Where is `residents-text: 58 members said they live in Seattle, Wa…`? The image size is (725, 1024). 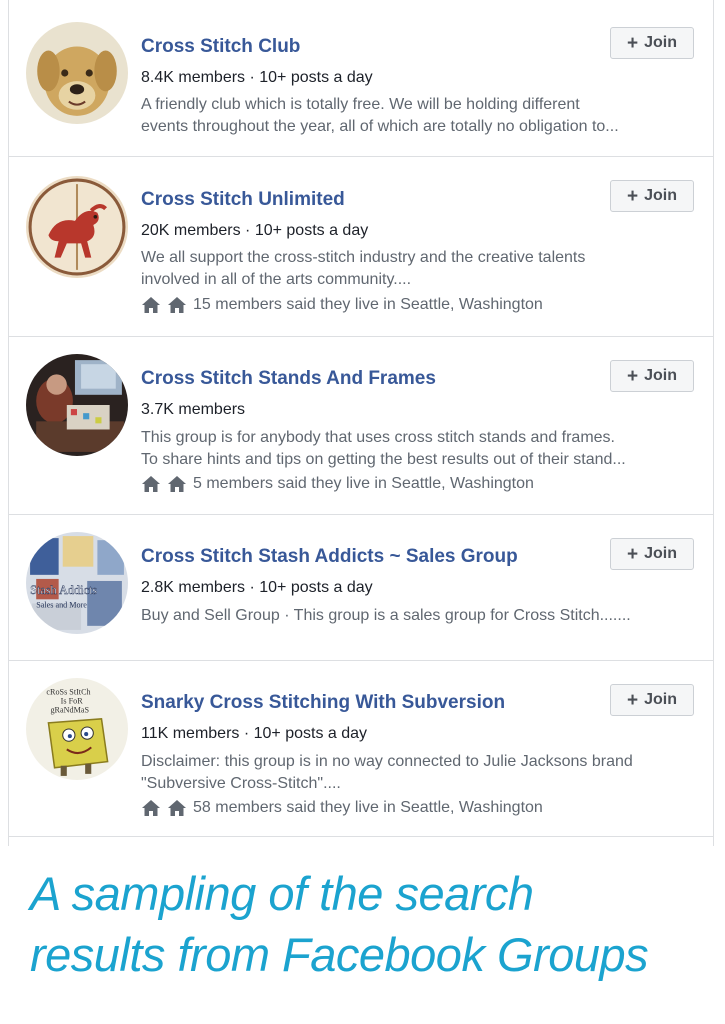 residents-text: 58 members said they live in Seattle, Wa… is located at coordinates (368, 807).